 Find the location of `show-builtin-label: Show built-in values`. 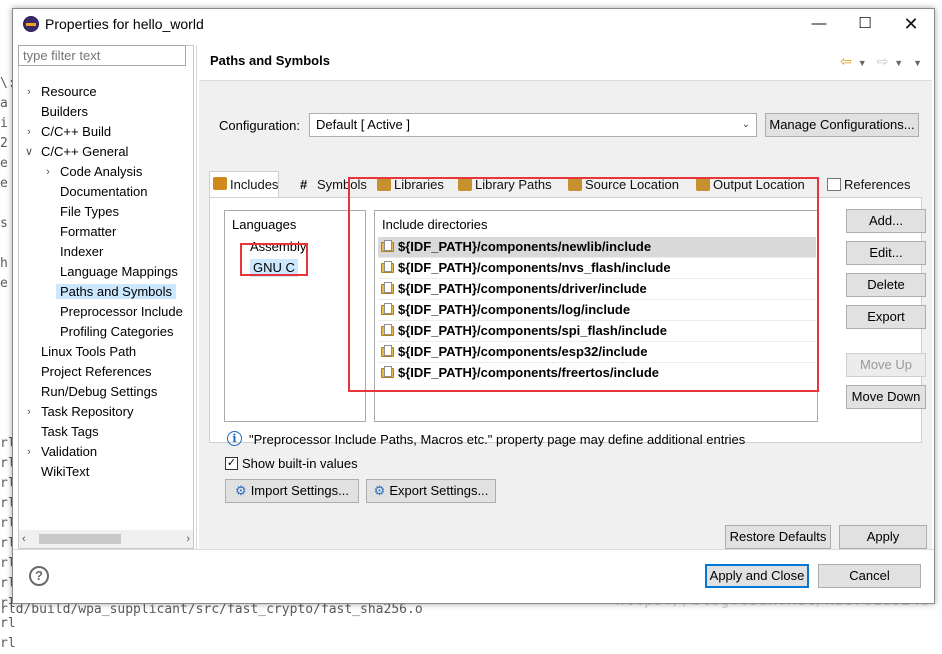

show-builtin-label: Show built-in values is located at coordinates (300, 463).